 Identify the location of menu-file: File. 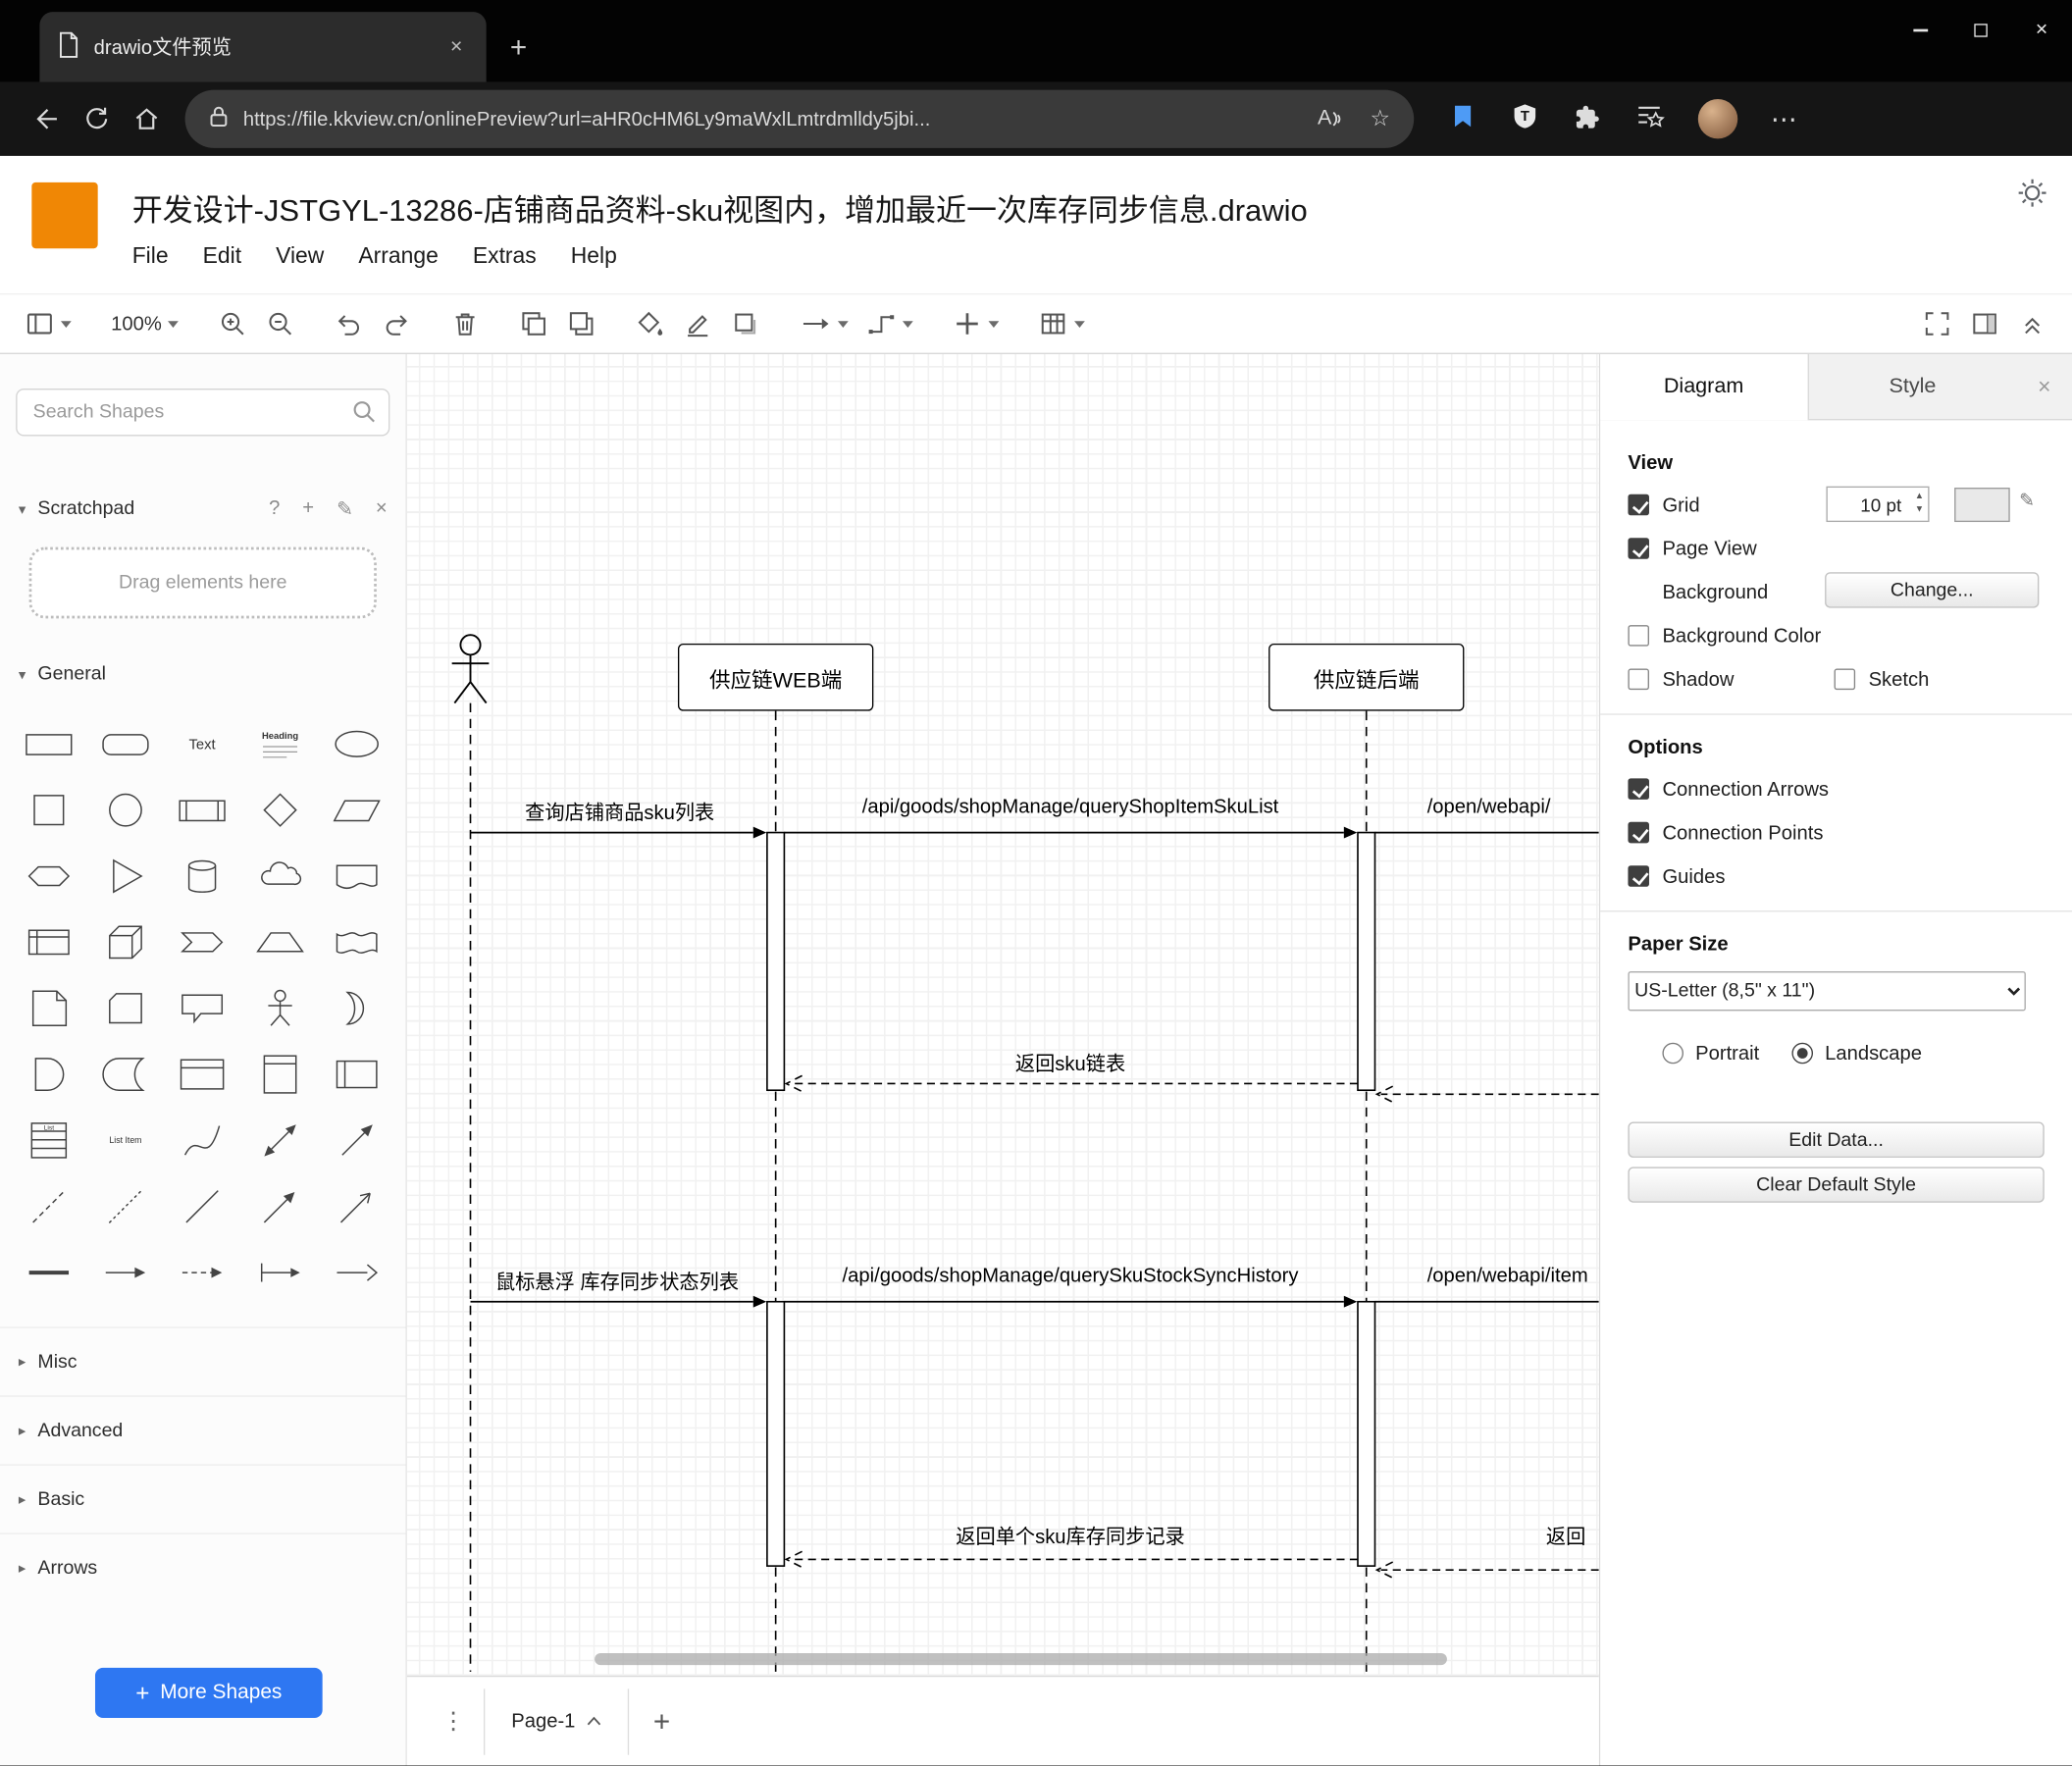
(150, 256).